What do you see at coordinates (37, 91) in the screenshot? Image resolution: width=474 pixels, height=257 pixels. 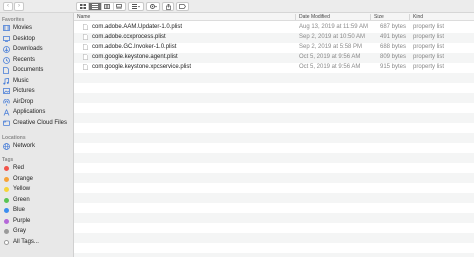 I see `sidebar-item-pictures: Pictures` at bounding box center [37, 91].